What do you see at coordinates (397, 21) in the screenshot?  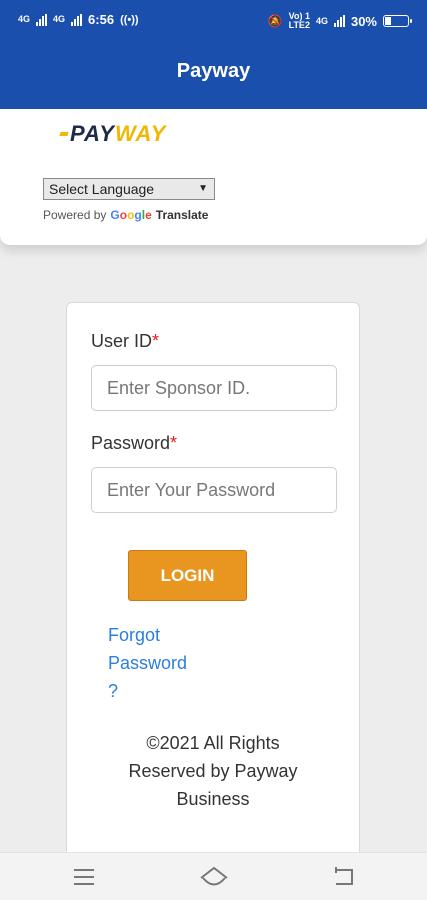 I see `battery-icon` at bounding box center [397, 21].